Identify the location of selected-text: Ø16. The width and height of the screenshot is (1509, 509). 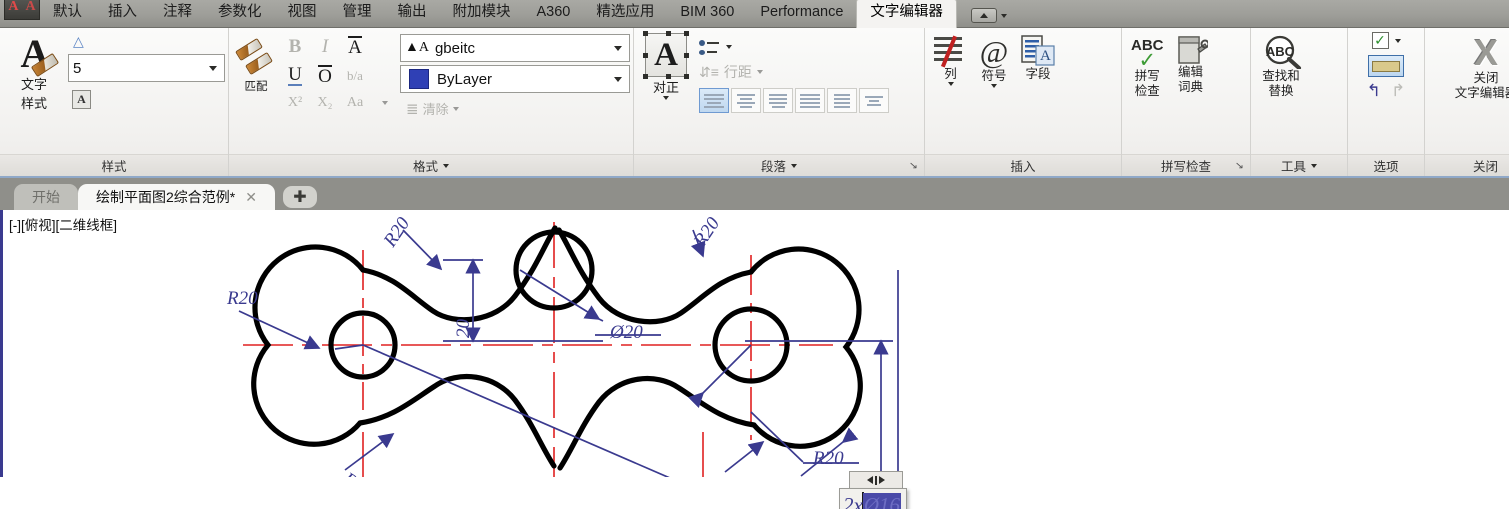
(881, 501).